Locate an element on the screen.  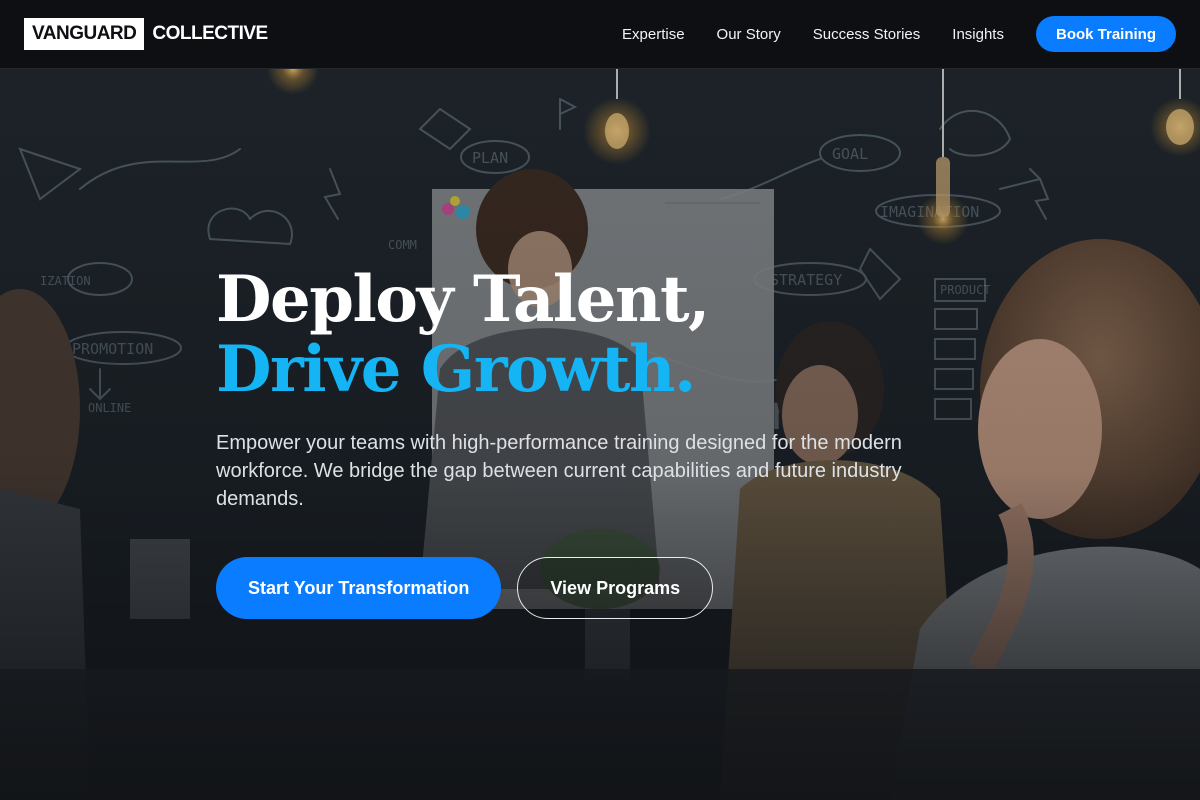
brand-logo: VANGUARD COLLECTIVE is located at coordinates (146, 34).